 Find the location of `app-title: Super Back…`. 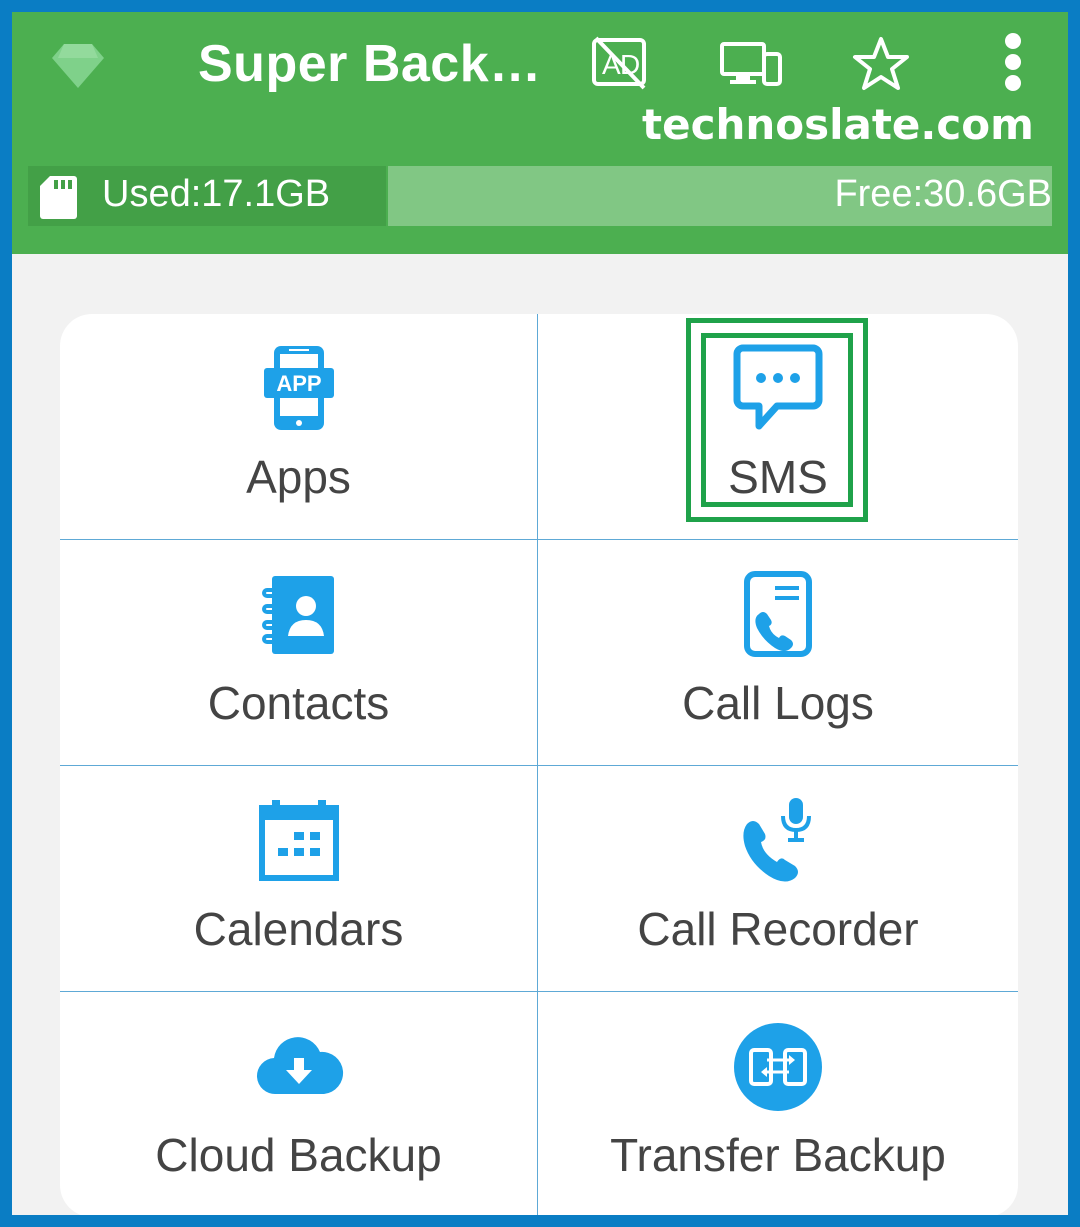

app-title: Super Back… is located at coordinates (370, 64).